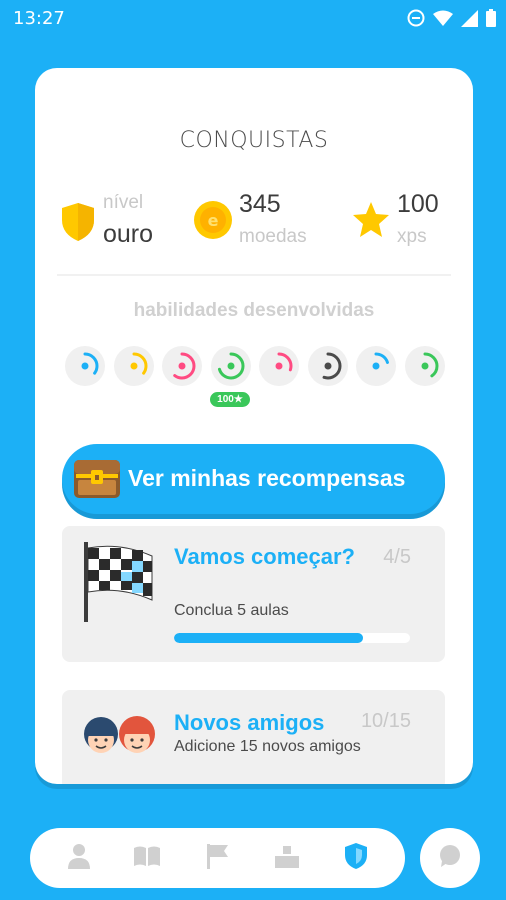 The image size is (506, 900). I want to click on nav-achievements, so click(356, 858).